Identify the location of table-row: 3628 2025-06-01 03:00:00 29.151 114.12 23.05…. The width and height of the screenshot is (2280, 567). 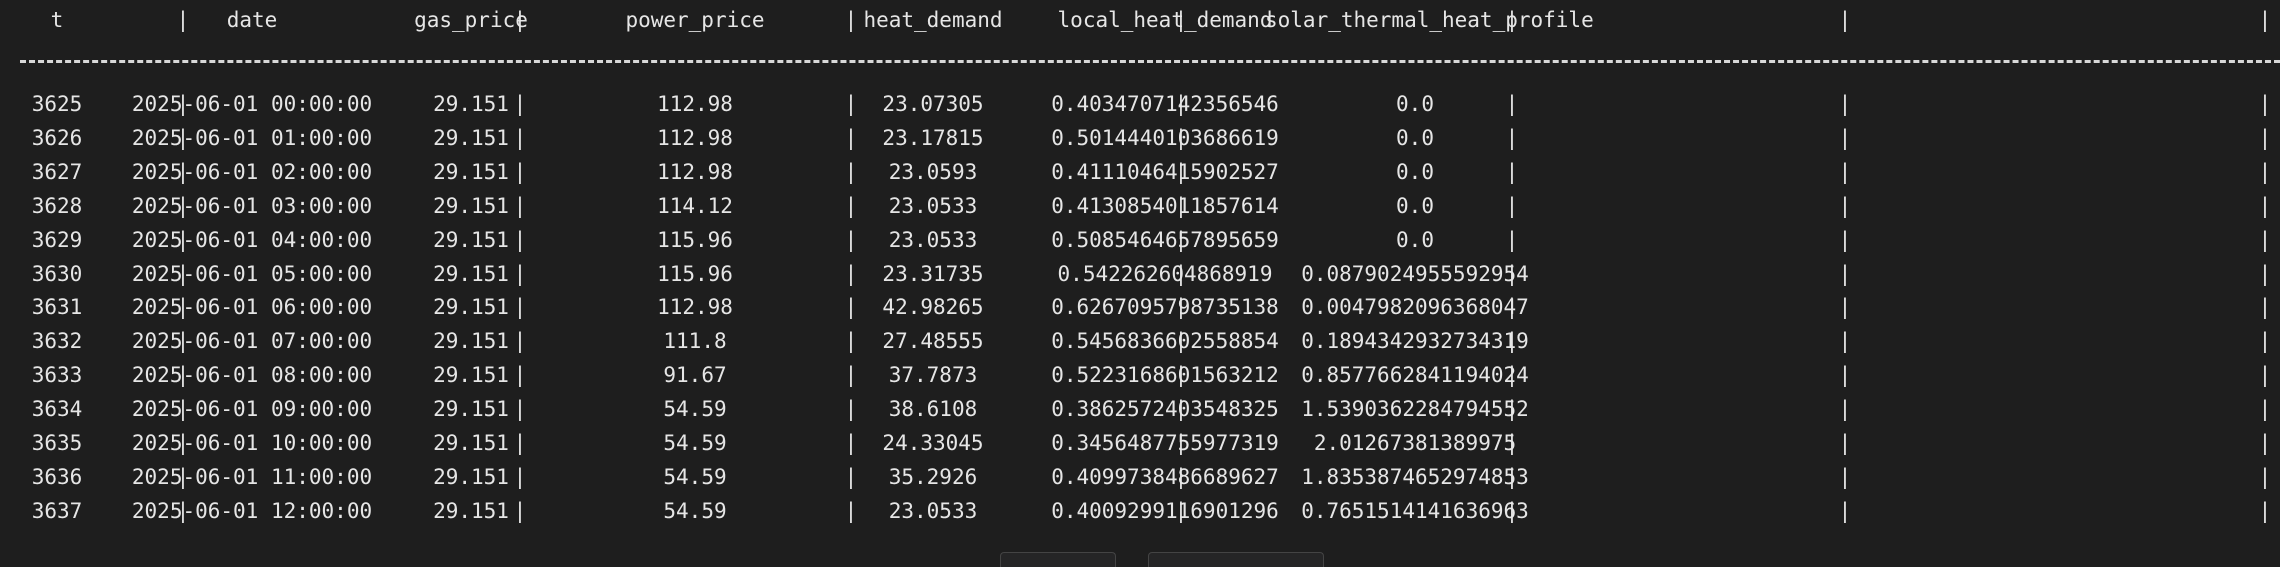
(1140, 206).